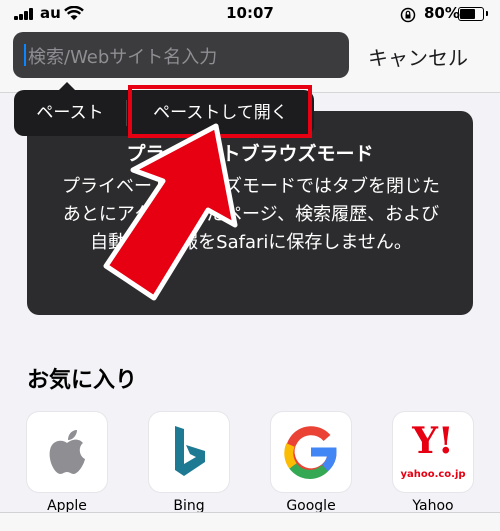 Image resolution: width=500 pixels, height=531 pixels. What do you see at coordinates (67, 452) in the screenshot?
I see `apple-icon` at bounding box center [67, 452].